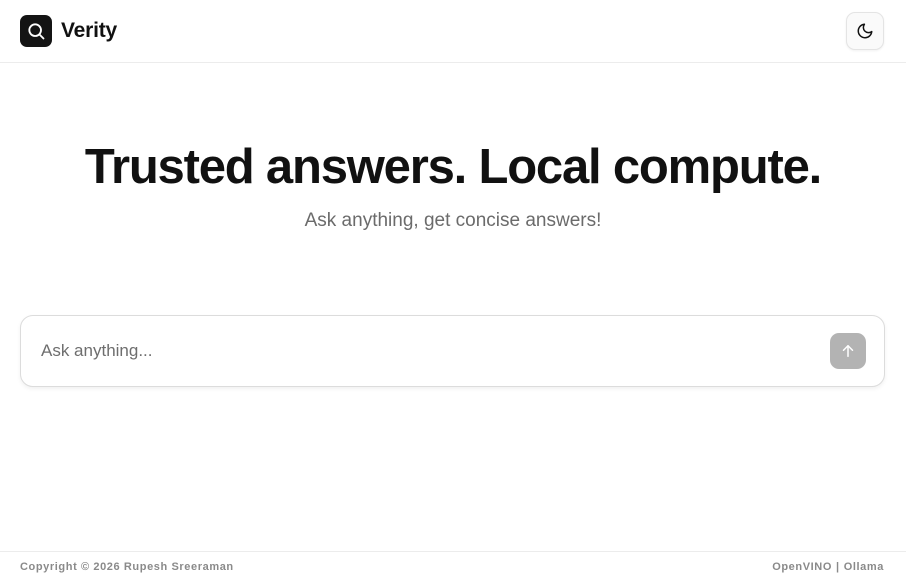 This screenshot has height=582, width=906. I want to click on arrow-up-icon, so click(848, 351).